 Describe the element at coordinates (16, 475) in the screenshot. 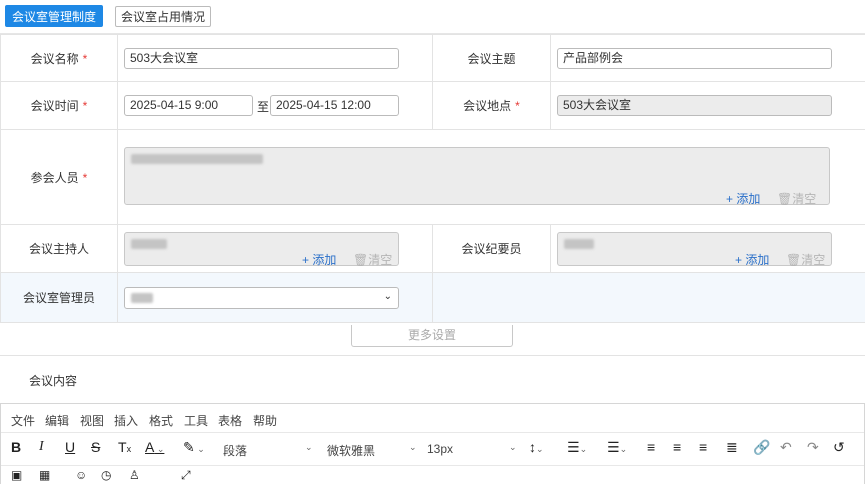

I see `image-icon: ▣` at that location.